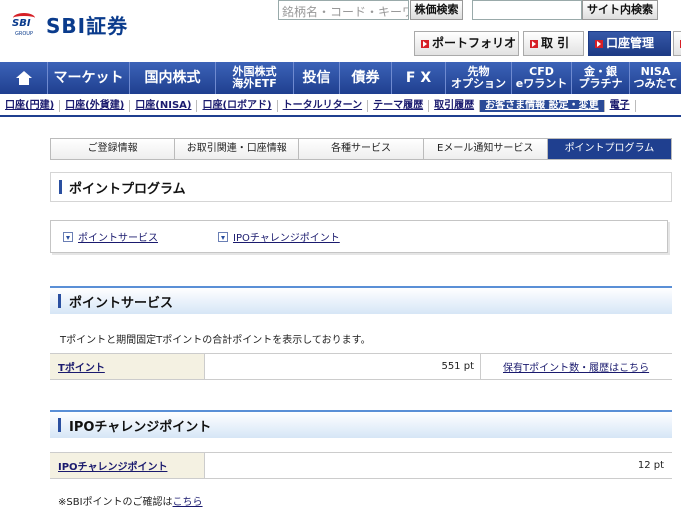 The width and height of the screenshot is (681, 513). I want to click on extra-nav-button, so click(677, 43).